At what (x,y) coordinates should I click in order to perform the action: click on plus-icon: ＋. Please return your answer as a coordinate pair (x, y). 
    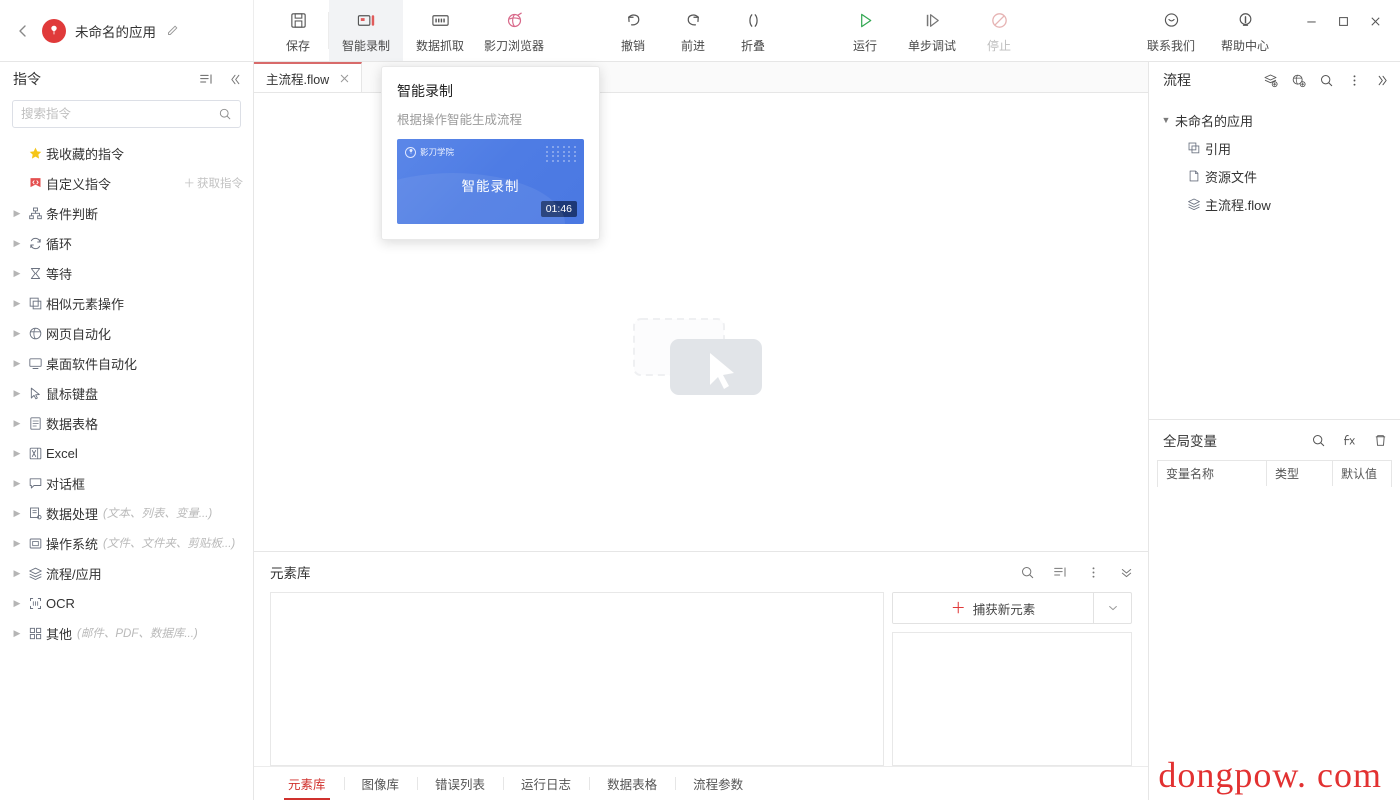
    Looking at the image, I should click on (958, 608).